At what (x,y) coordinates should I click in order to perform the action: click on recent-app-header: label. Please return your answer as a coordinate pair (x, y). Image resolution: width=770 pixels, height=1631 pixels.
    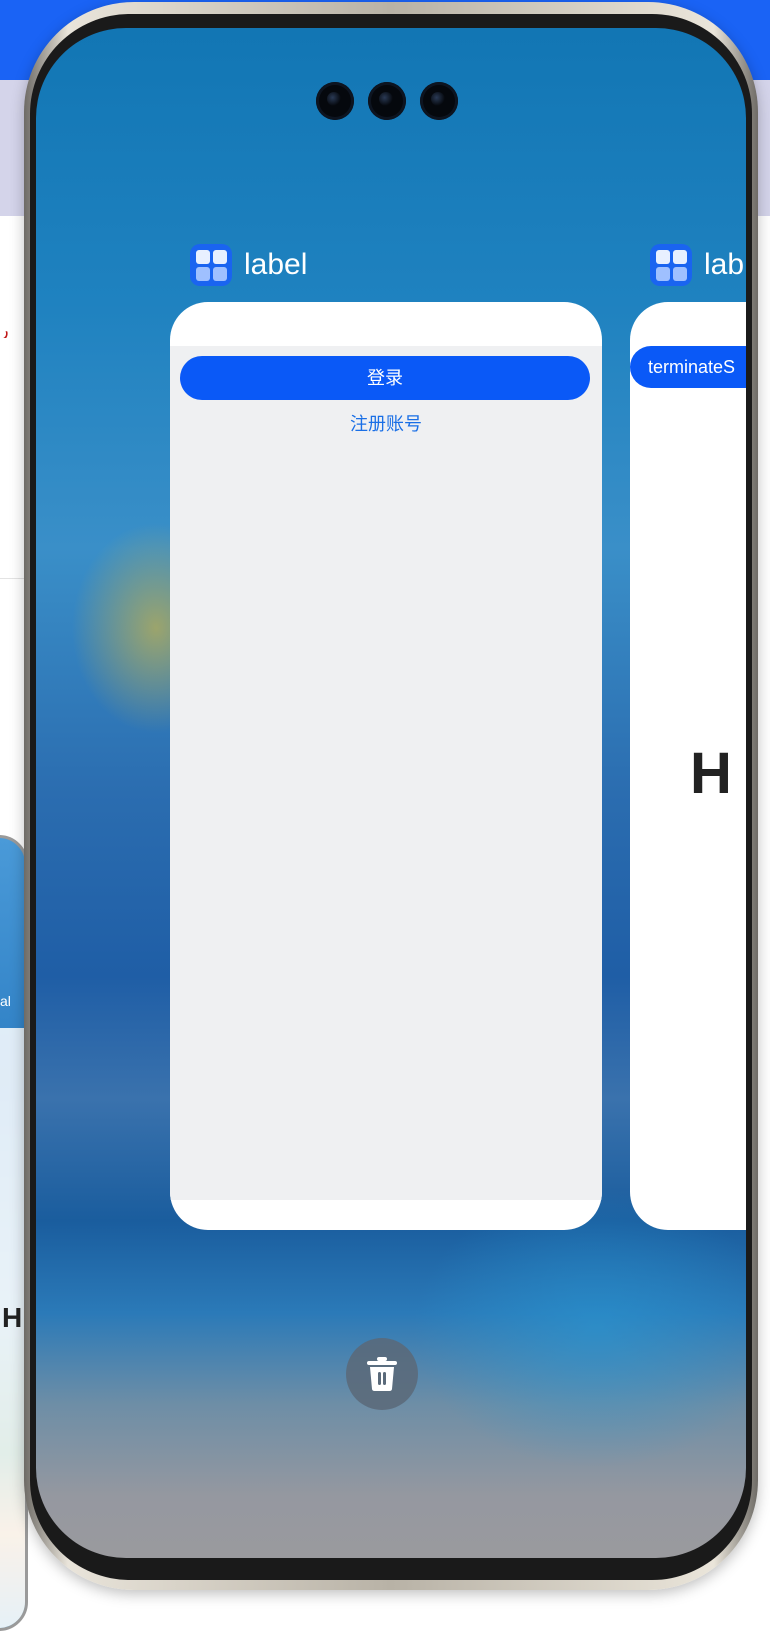
    Looking at the image, I should click on (248, 265).